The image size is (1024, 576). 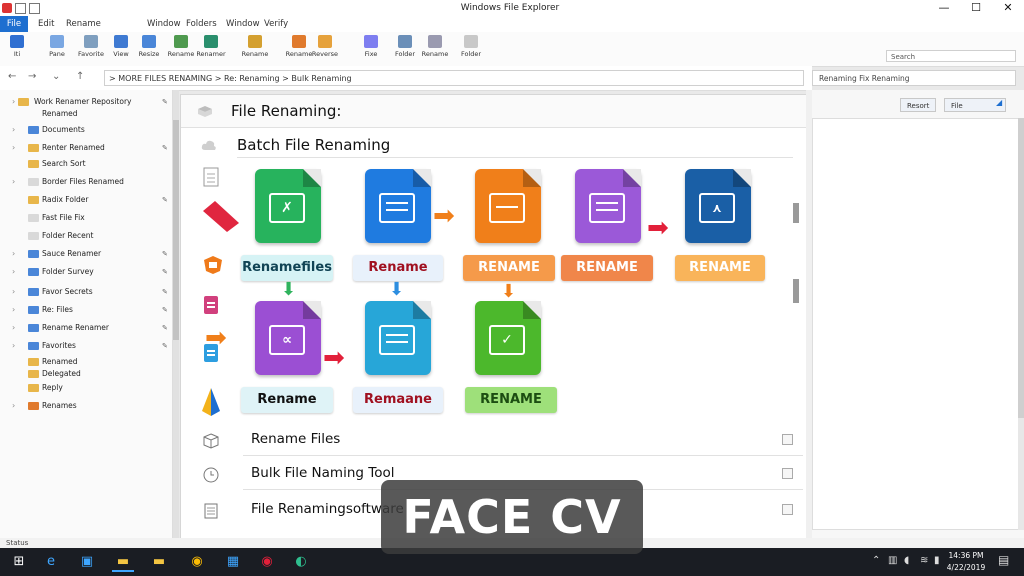 I want to click on app-icon: ◐, so click(x=301, y=562).